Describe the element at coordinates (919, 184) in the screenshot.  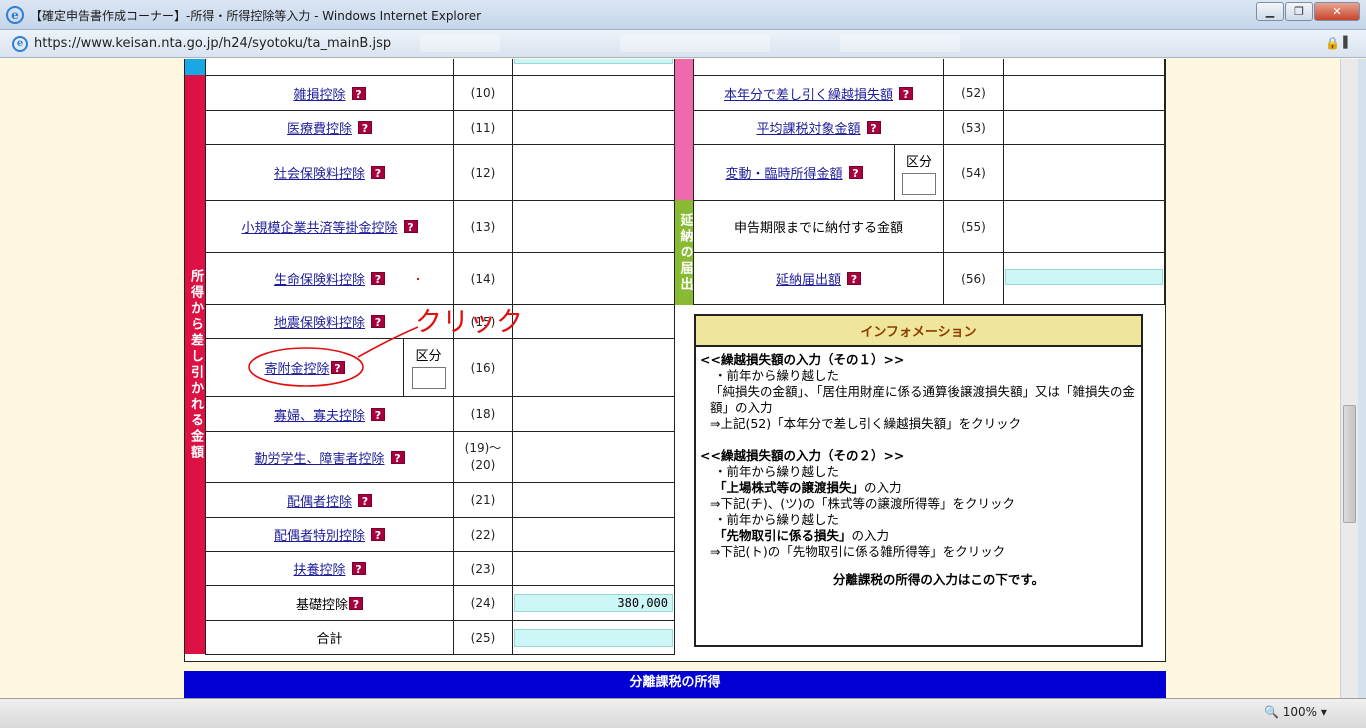
I see `kubun-input` at that location.